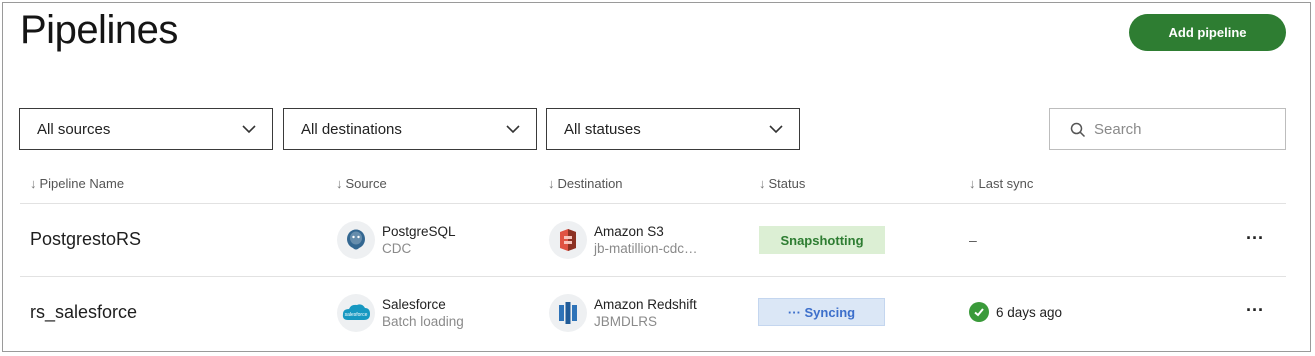 Image resolution: width=1315 pixels, height=356 pixels. What do you see at coordinates (361, 183) in the screenshot?
I see `column-header-source: ↓ Source` at bounding box center [361, 183].